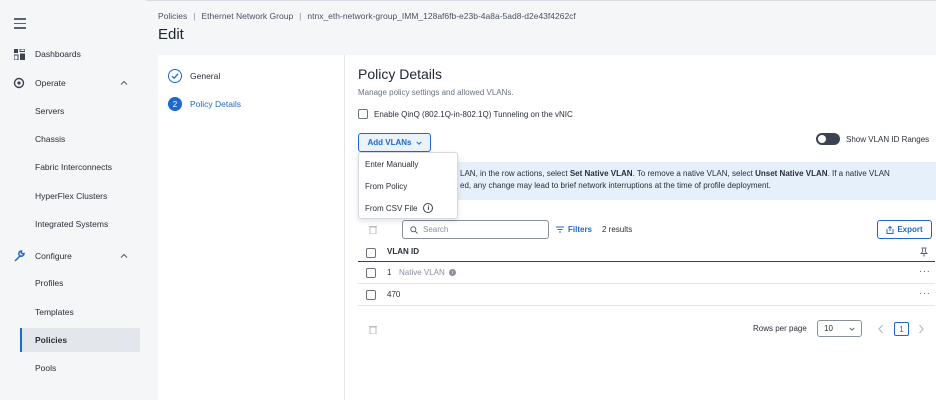  What do you see at coordinates (541, 0) in the screenshot?
I see `divider` at bounding box center [541, 0].